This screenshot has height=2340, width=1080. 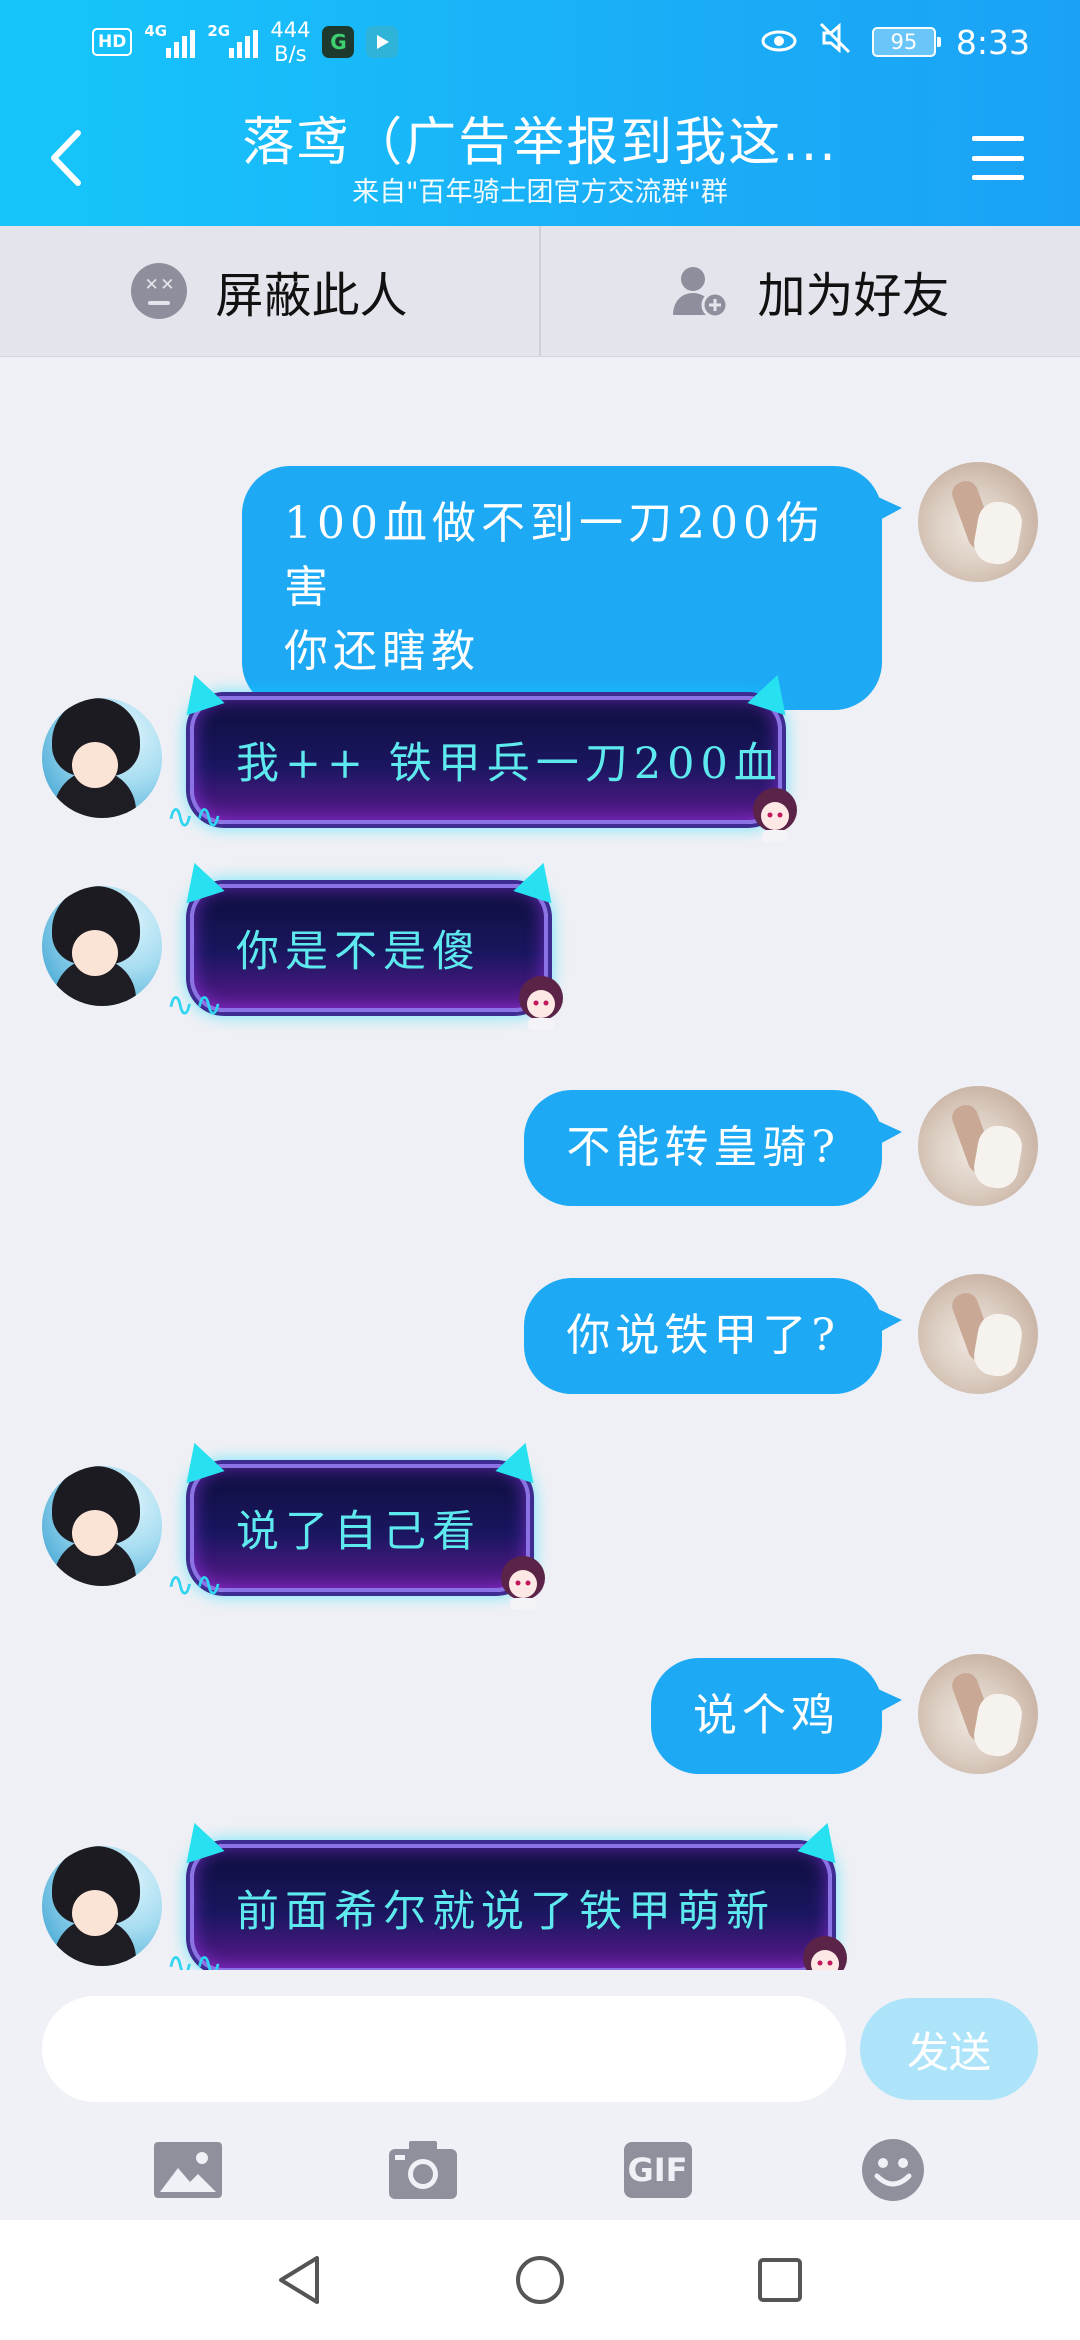 I want to click on video-app-icon, so click(x=382, y=42).